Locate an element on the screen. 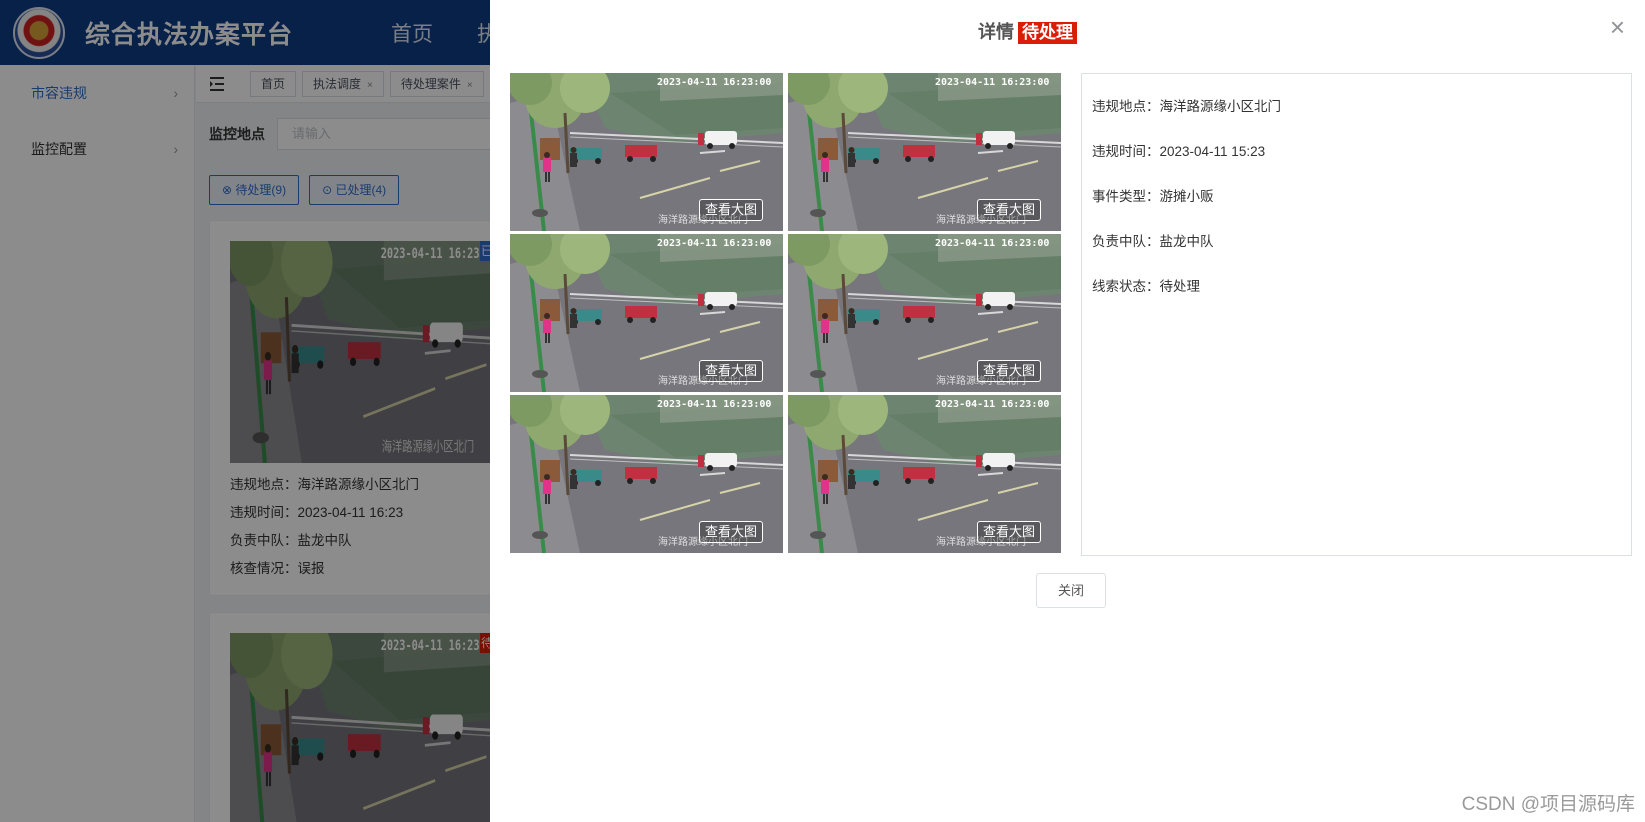 The width and height of the screenshot is (1645, 822). detail-label: 违规时间： is located at coordinates (1126, 151).